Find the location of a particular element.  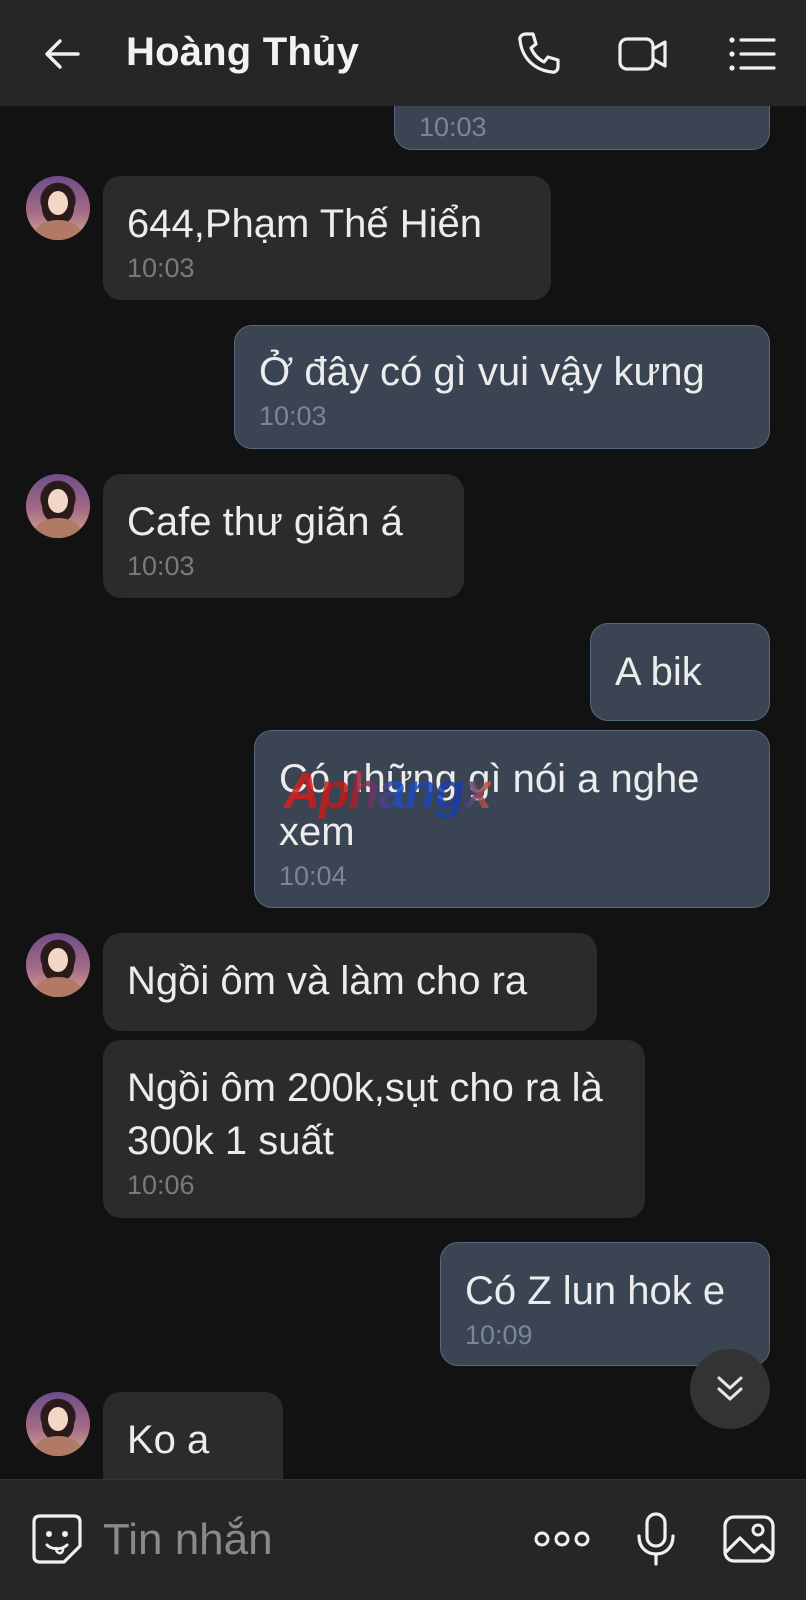

message-incoming: Ko a is located at coordinates (193, 1435).